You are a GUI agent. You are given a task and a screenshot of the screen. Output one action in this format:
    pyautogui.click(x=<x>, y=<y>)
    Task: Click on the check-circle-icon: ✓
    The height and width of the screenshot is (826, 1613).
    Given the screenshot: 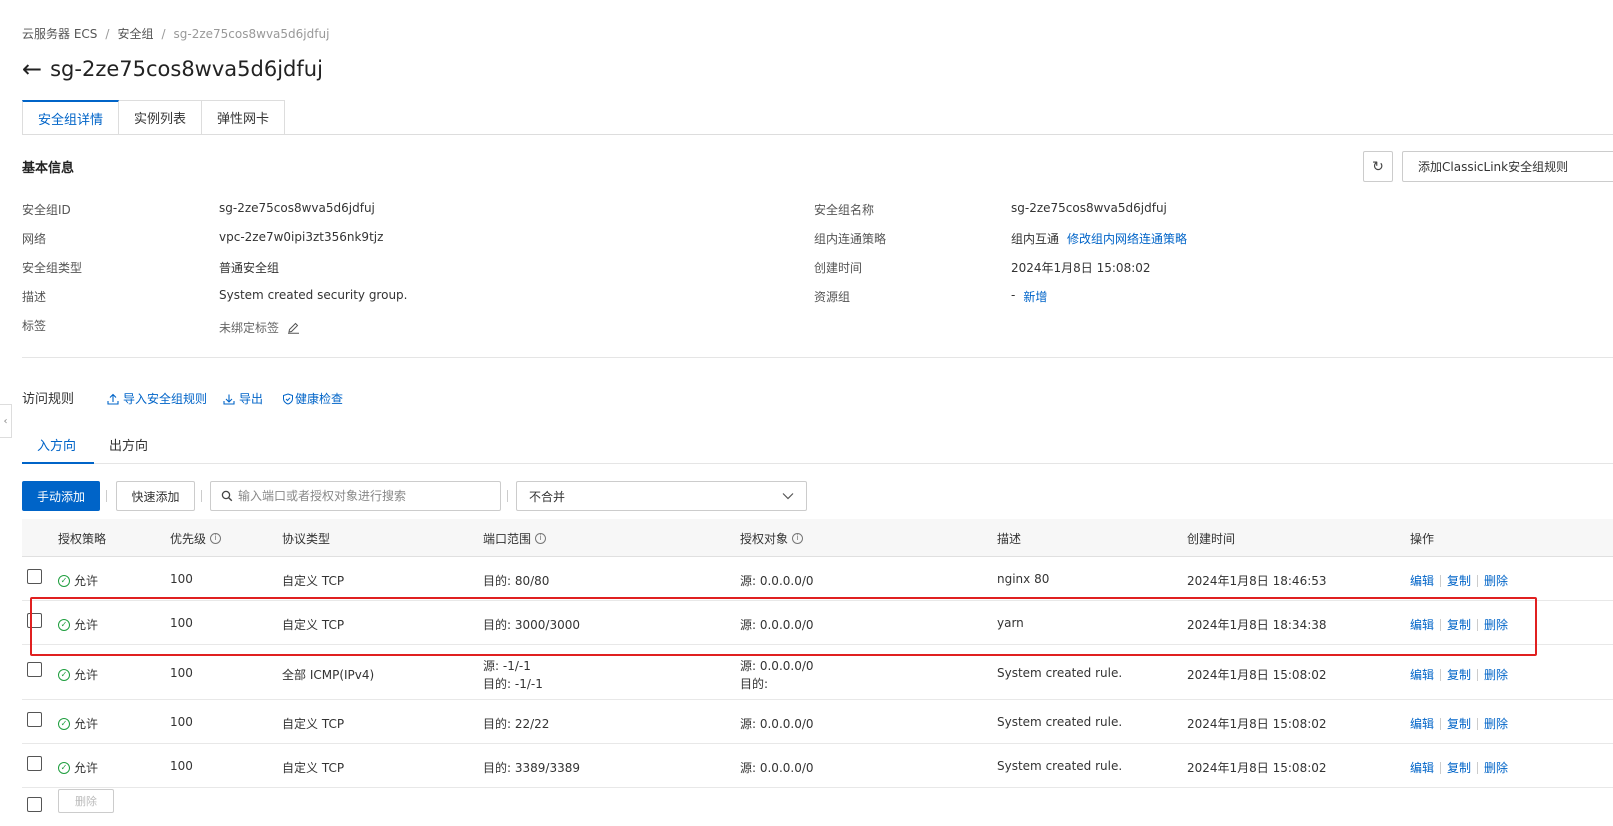 What is the action you would take?
    pyautogui.click(x=64, y=674)
    